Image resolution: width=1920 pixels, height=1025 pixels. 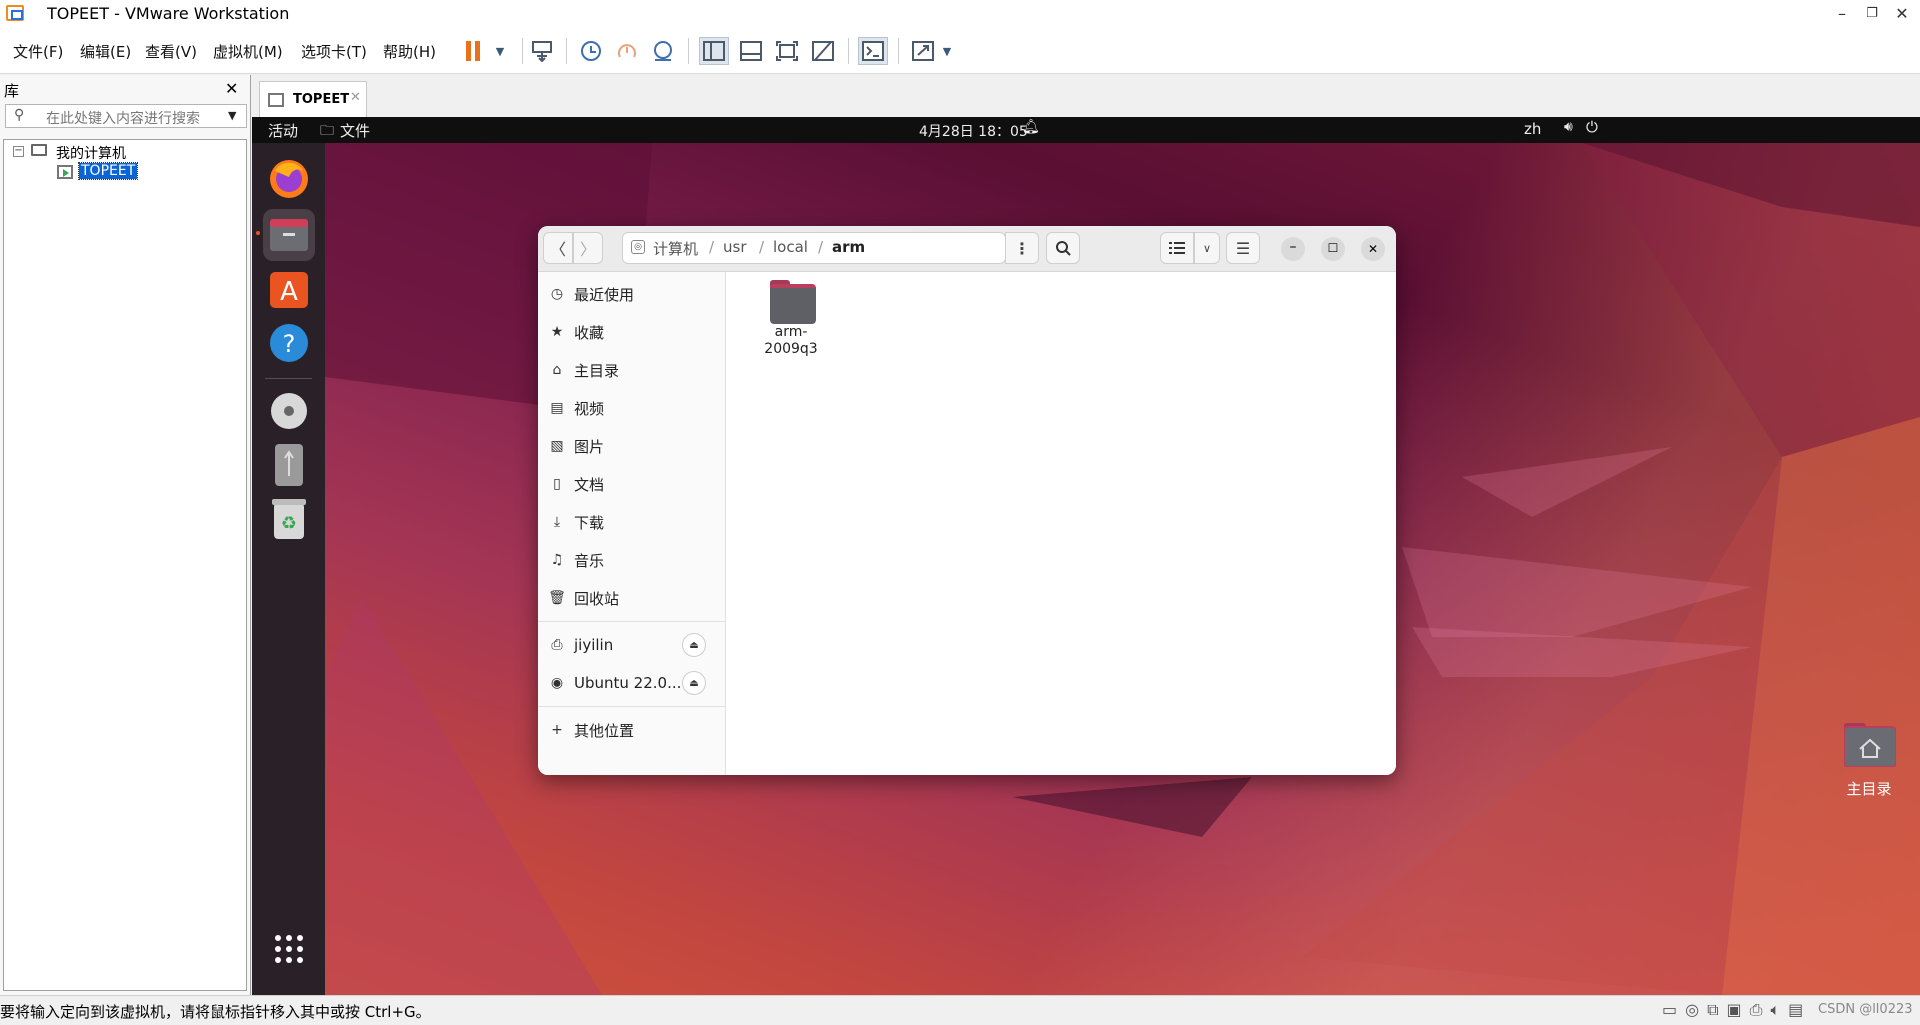 I want to click on running-indicator, so click(x=258, y=233).